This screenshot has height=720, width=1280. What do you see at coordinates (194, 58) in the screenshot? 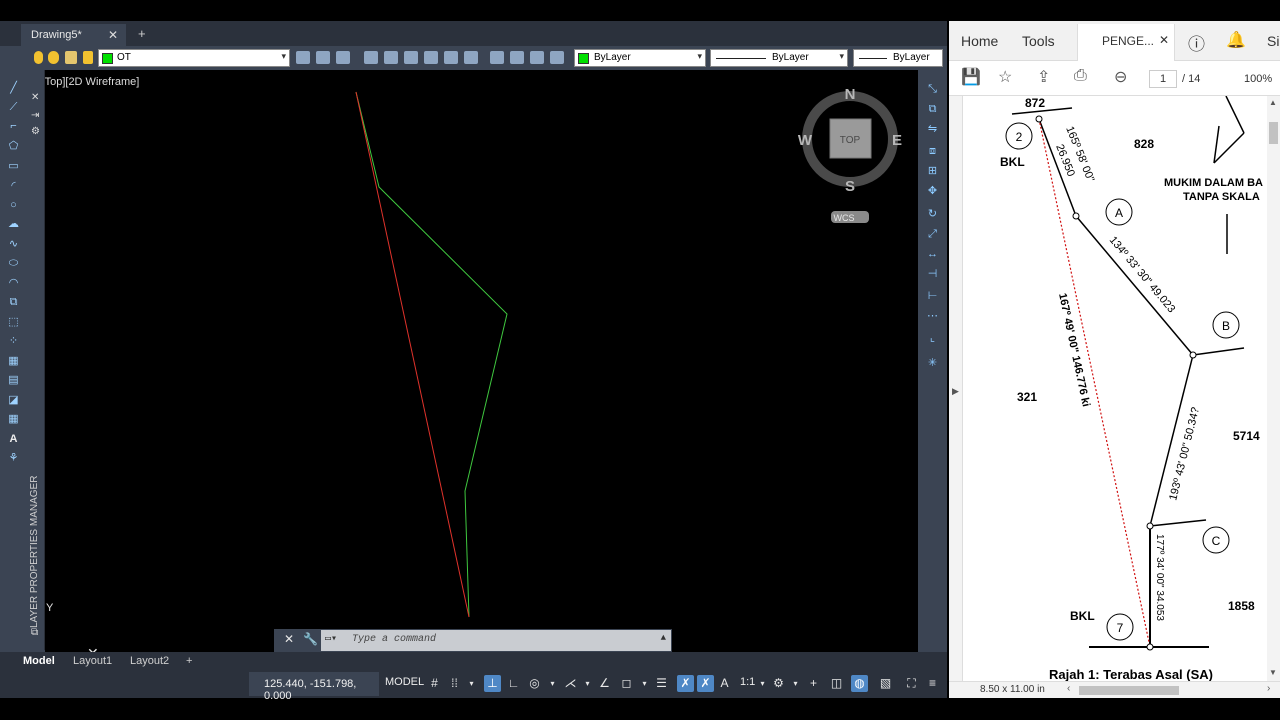
I see `layer-dropdown: OT ▾` at bounding box center [194, 58].